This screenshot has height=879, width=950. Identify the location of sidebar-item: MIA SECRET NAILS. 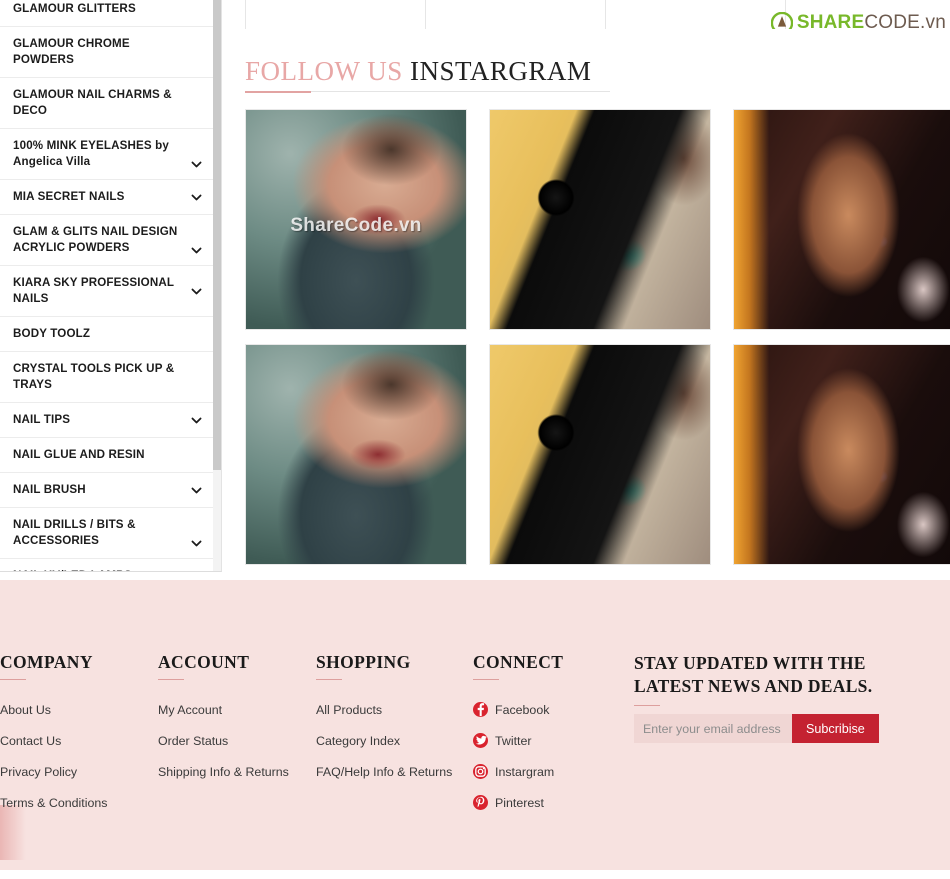
(107, 197).